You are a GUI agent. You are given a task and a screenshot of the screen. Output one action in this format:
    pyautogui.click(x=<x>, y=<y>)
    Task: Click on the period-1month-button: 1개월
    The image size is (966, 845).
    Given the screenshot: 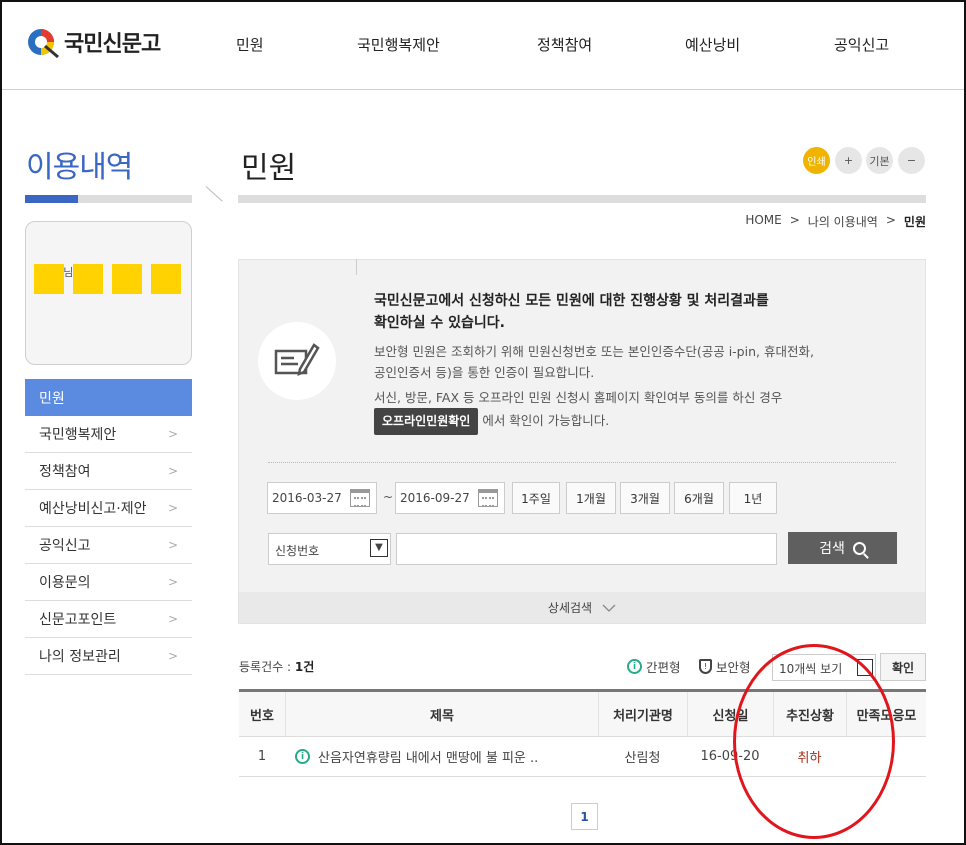 What is the action you would take?
    pyautogui.click(x=591, y=498)
    